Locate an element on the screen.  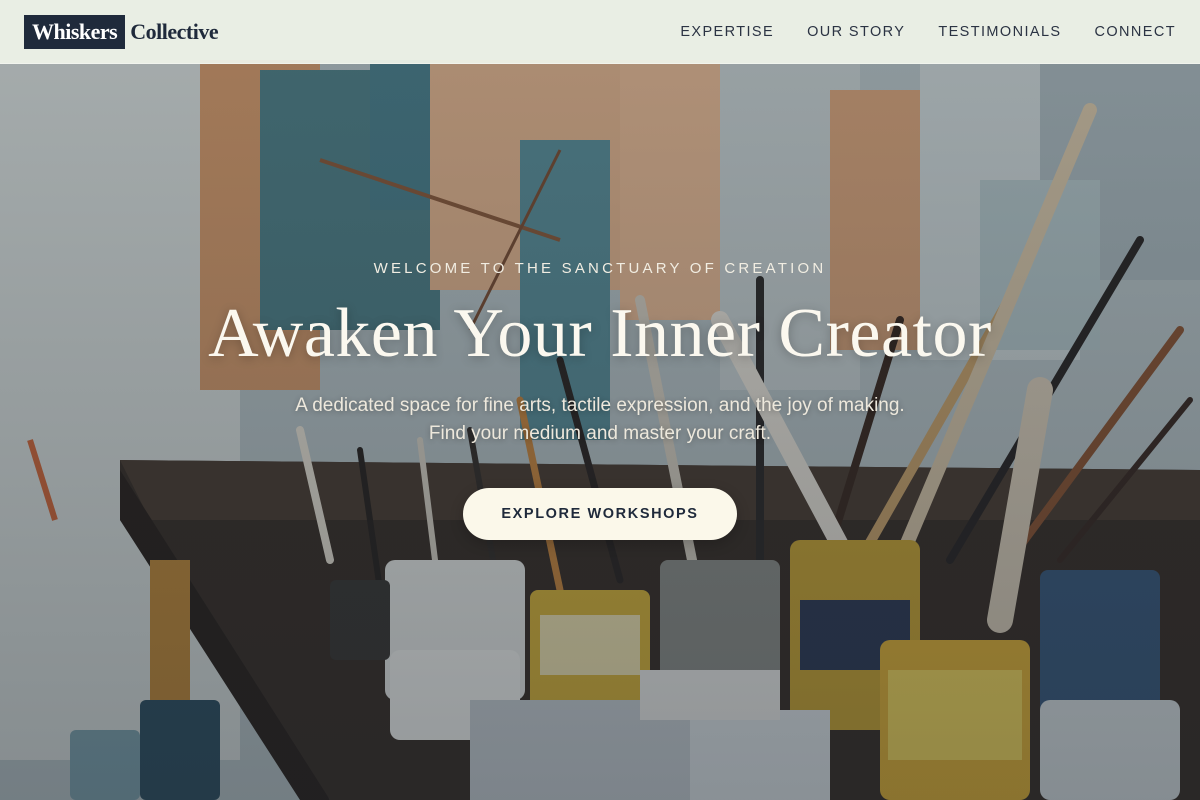
brand-logo: Whiskers Collective is located at coordinates (121, 32).